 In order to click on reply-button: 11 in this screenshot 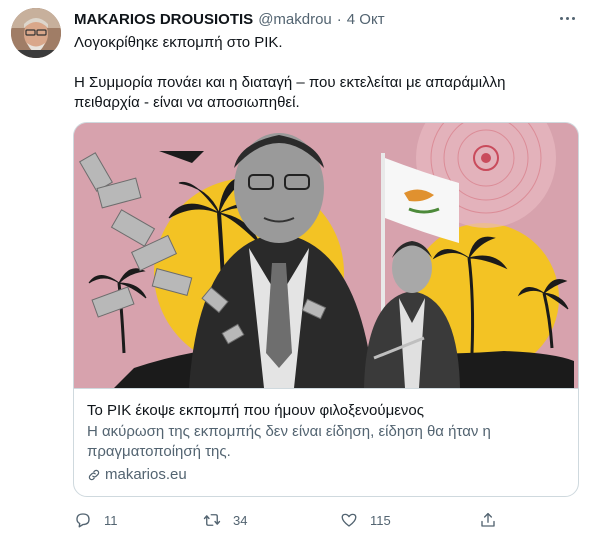, I will do `click(96, 520)`.